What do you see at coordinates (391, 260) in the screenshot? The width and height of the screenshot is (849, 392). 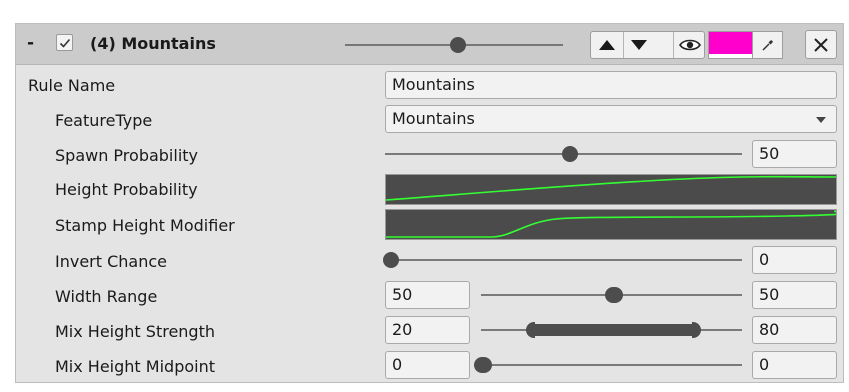 I see `invert-chance-thumb` at bounding box center [391, 260].